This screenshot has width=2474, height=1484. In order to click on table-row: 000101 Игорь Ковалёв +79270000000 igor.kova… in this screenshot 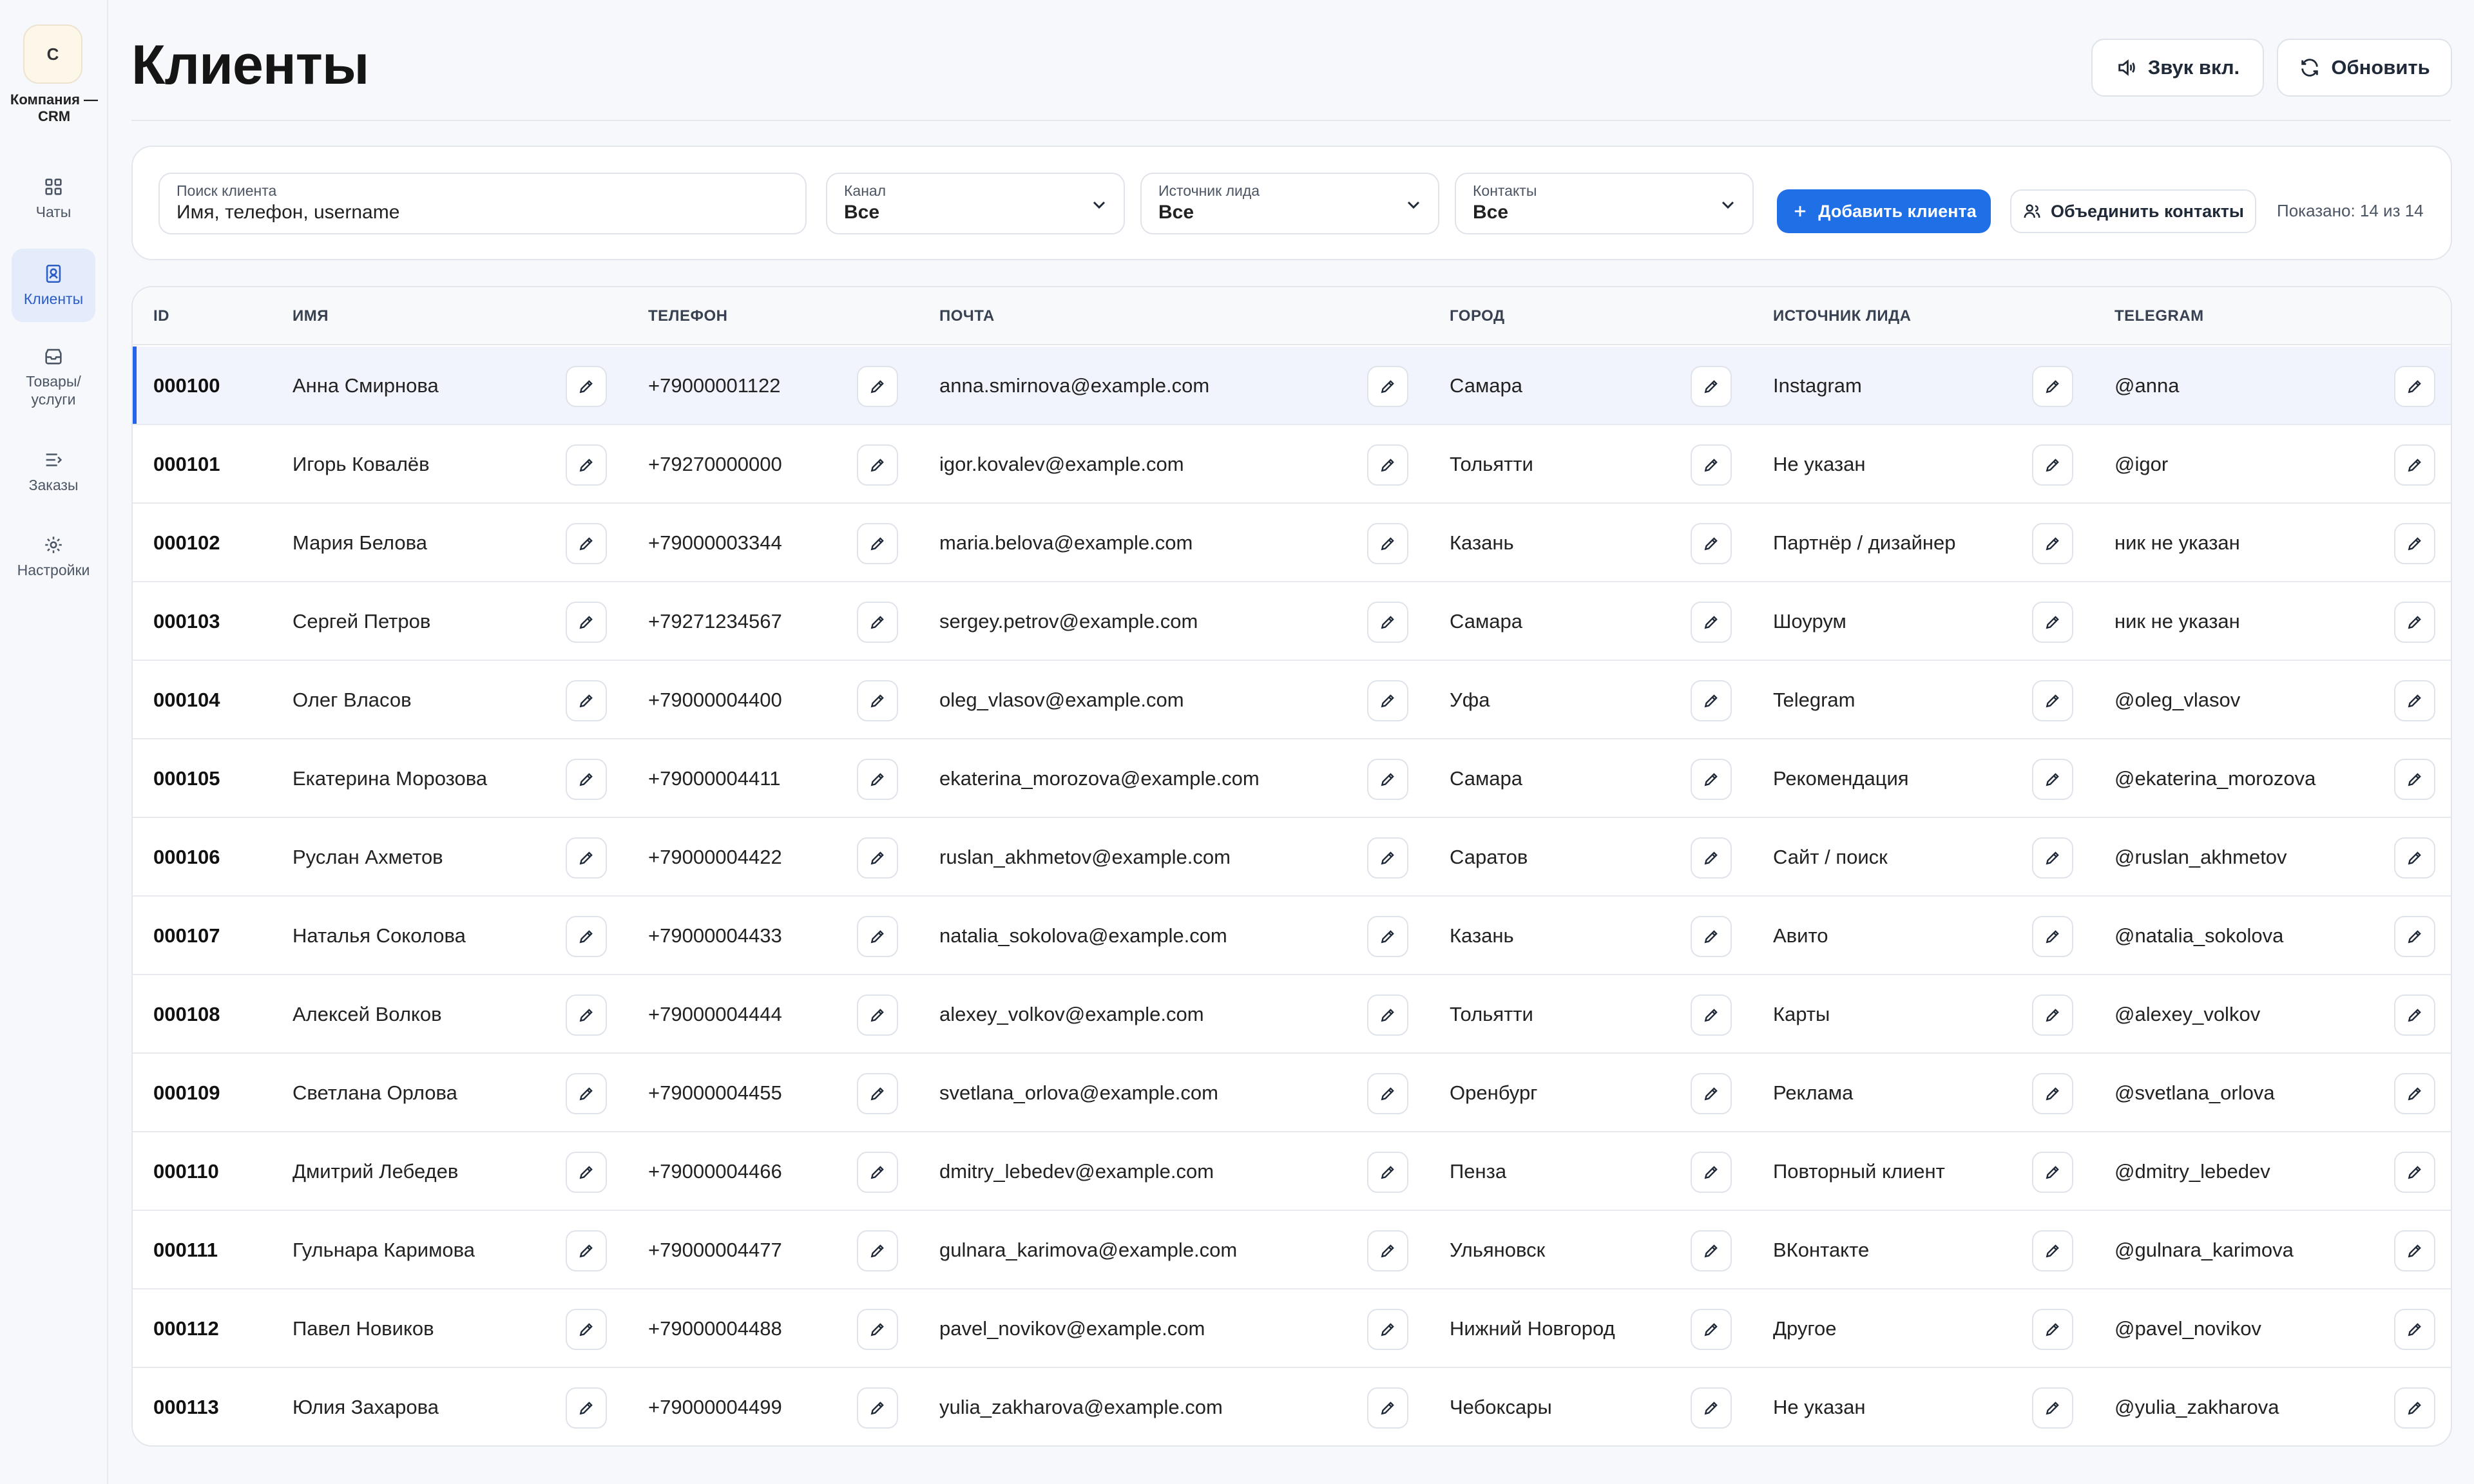, I will do `click(1292, 464)`.